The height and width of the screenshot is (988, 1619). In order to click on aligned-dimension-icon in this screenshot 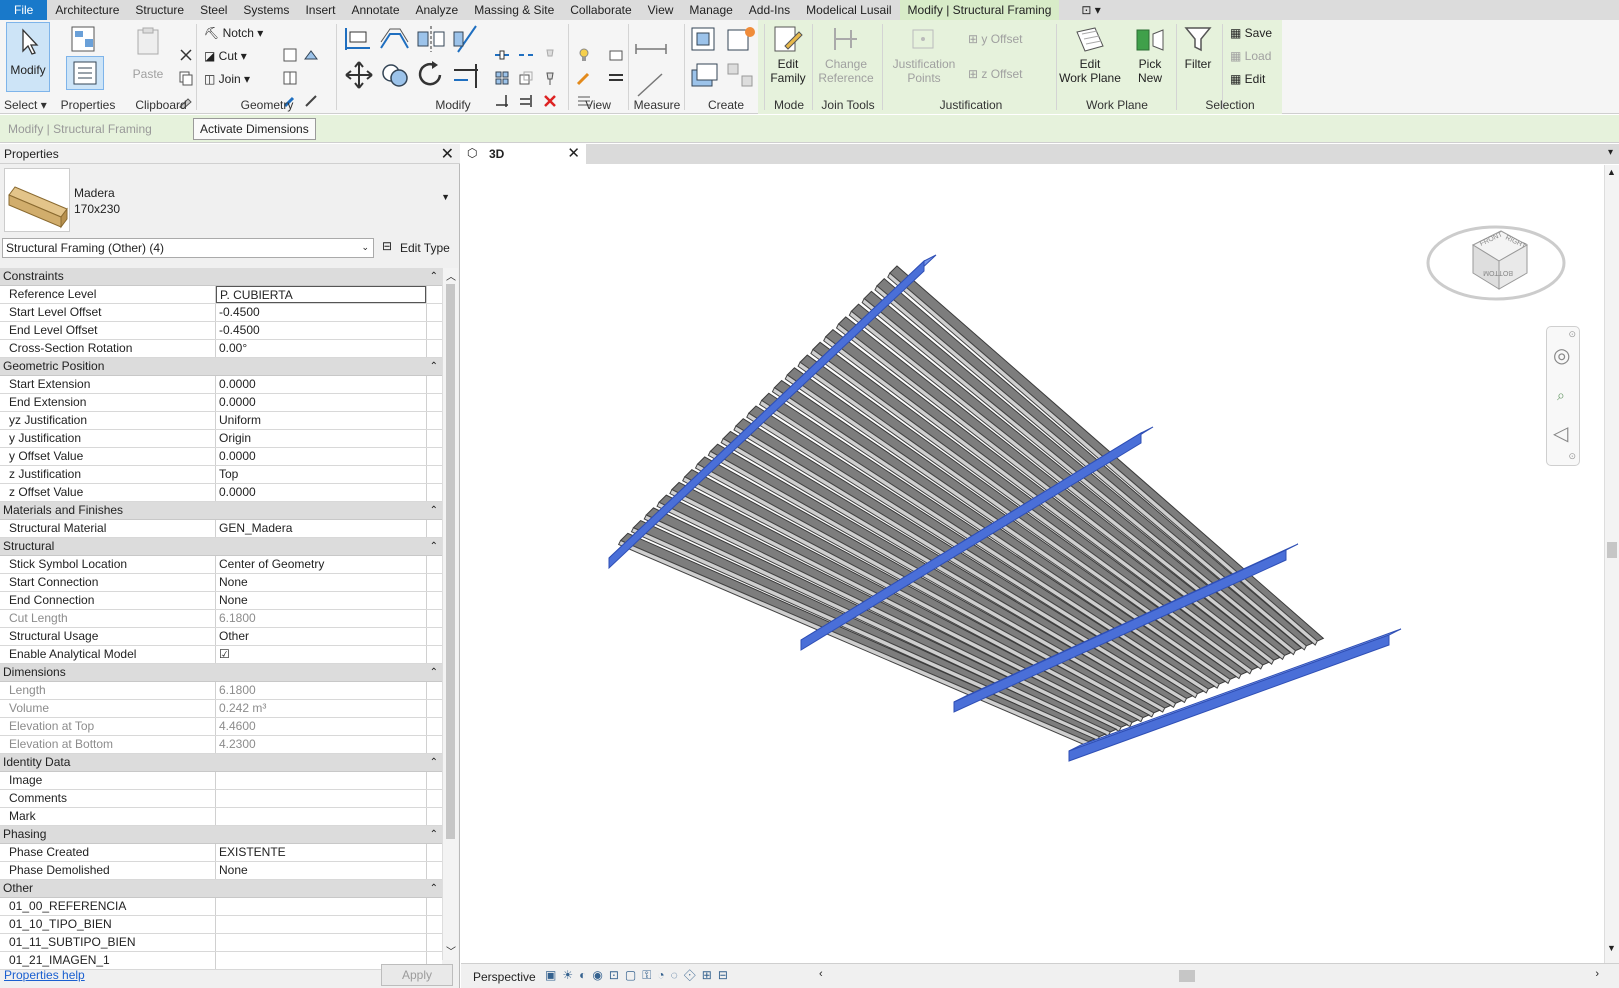, I will do `click(651, 85)`.